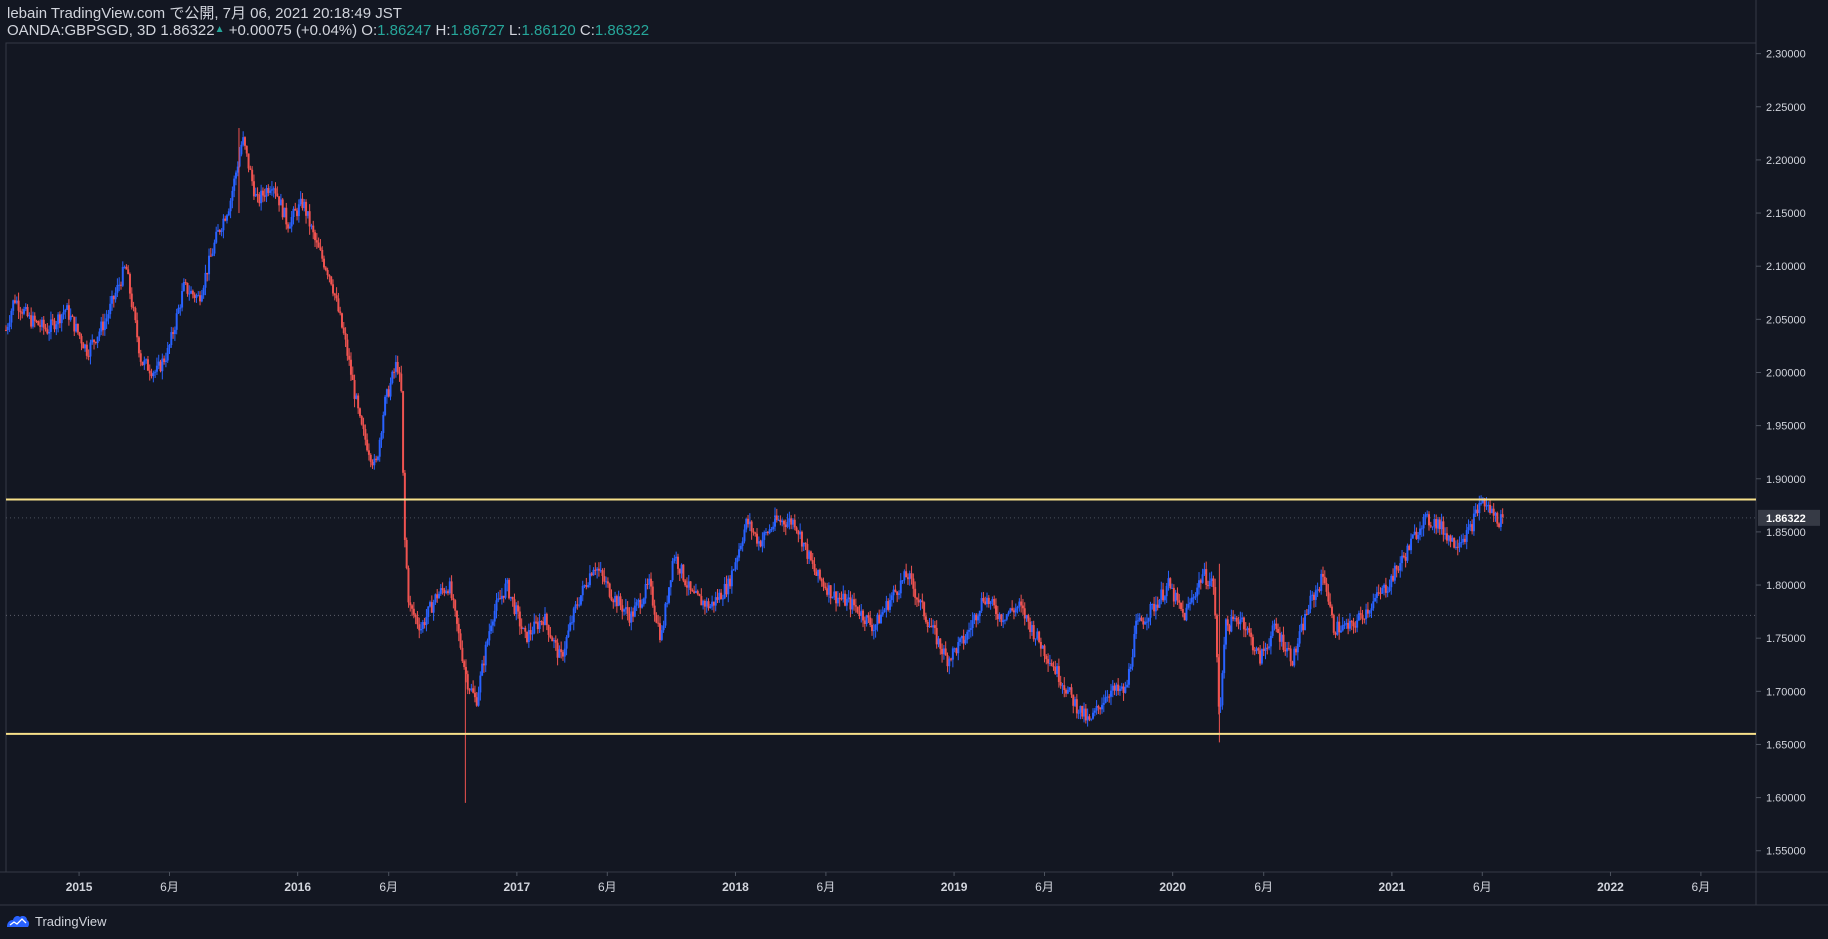 The image size is (1828, 939). Describe the element at coordinates (71, 921) in the screenshot. I see `footer-brand-label: TradingView` at that location.